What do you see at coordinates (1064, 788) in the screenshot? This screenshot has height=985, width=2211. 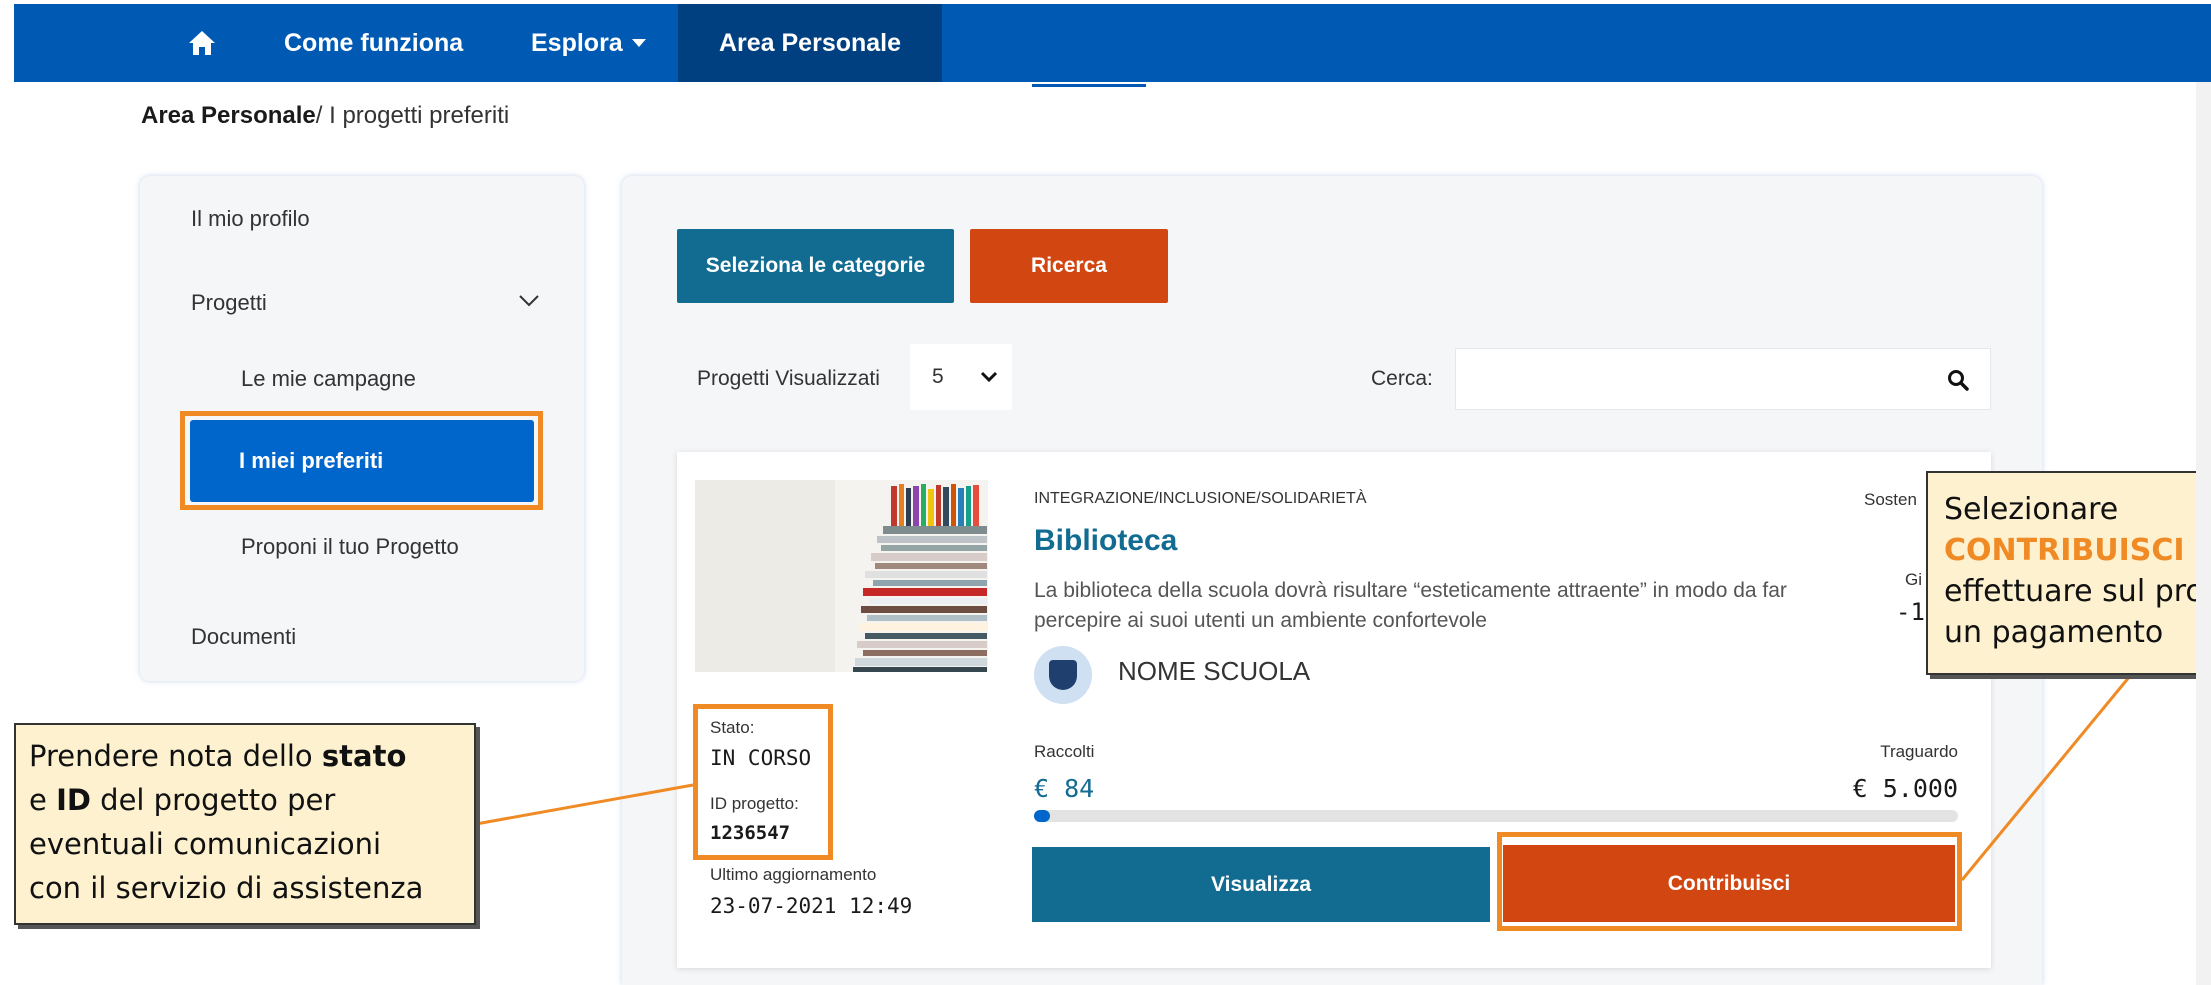 I see `raised-value: € 84` at bounding box center [1064, 788].